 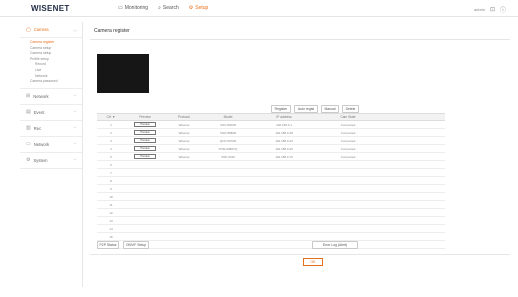 I want to click on user-label: admin, so click(x=479, y=9).